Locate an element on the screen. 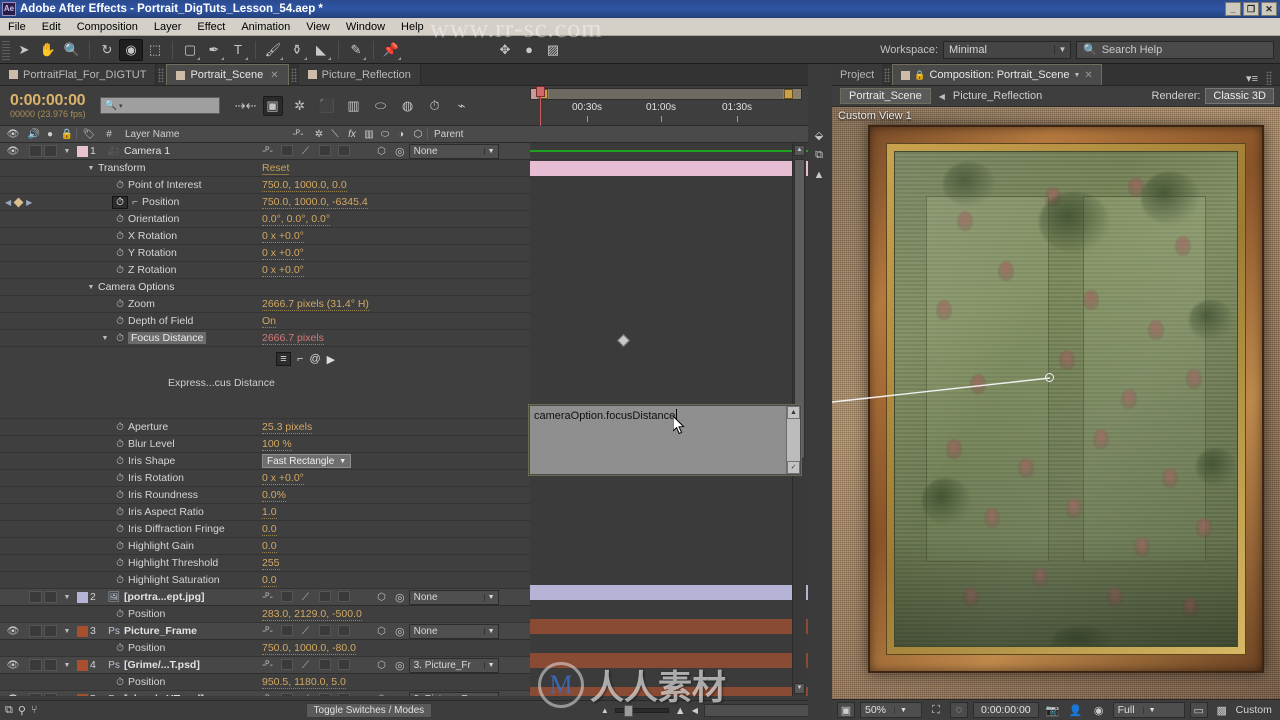 Image resolution: width=1280 pixels, height=720 pixels. expression-text-area: cameraOption.focusDistance is located at coordinates (658, 440).